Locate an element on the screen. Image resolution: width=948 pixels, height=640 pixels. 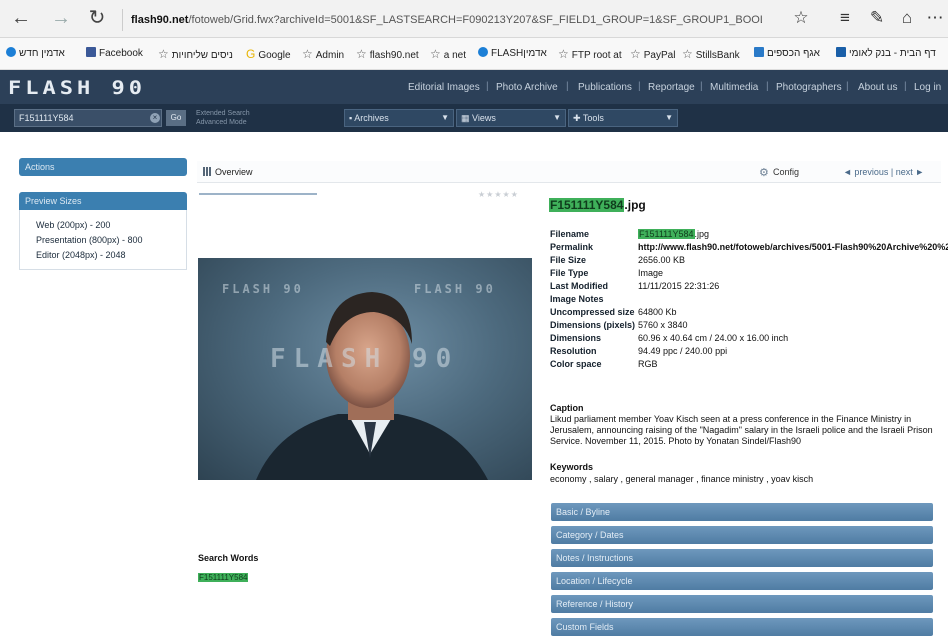
preview-image: FLASH 90 FLASH 90 FLASH 90 is located at coordinates (365, 369).